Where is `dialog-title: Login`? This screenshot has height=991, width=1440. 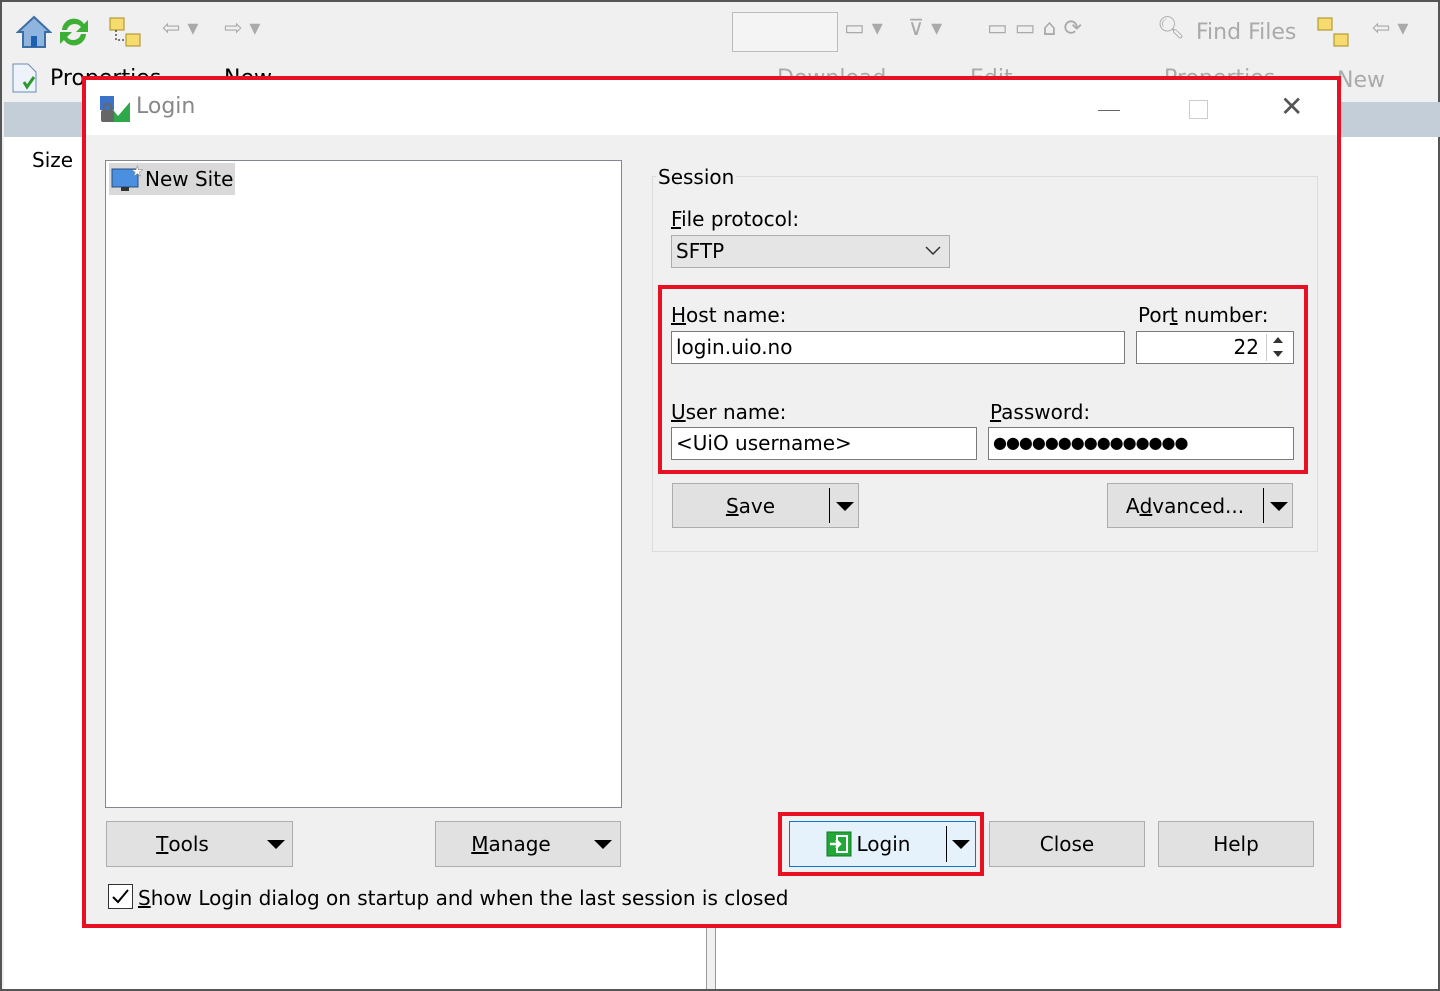 dialog-title: Login is located at coordinates (166, 106).